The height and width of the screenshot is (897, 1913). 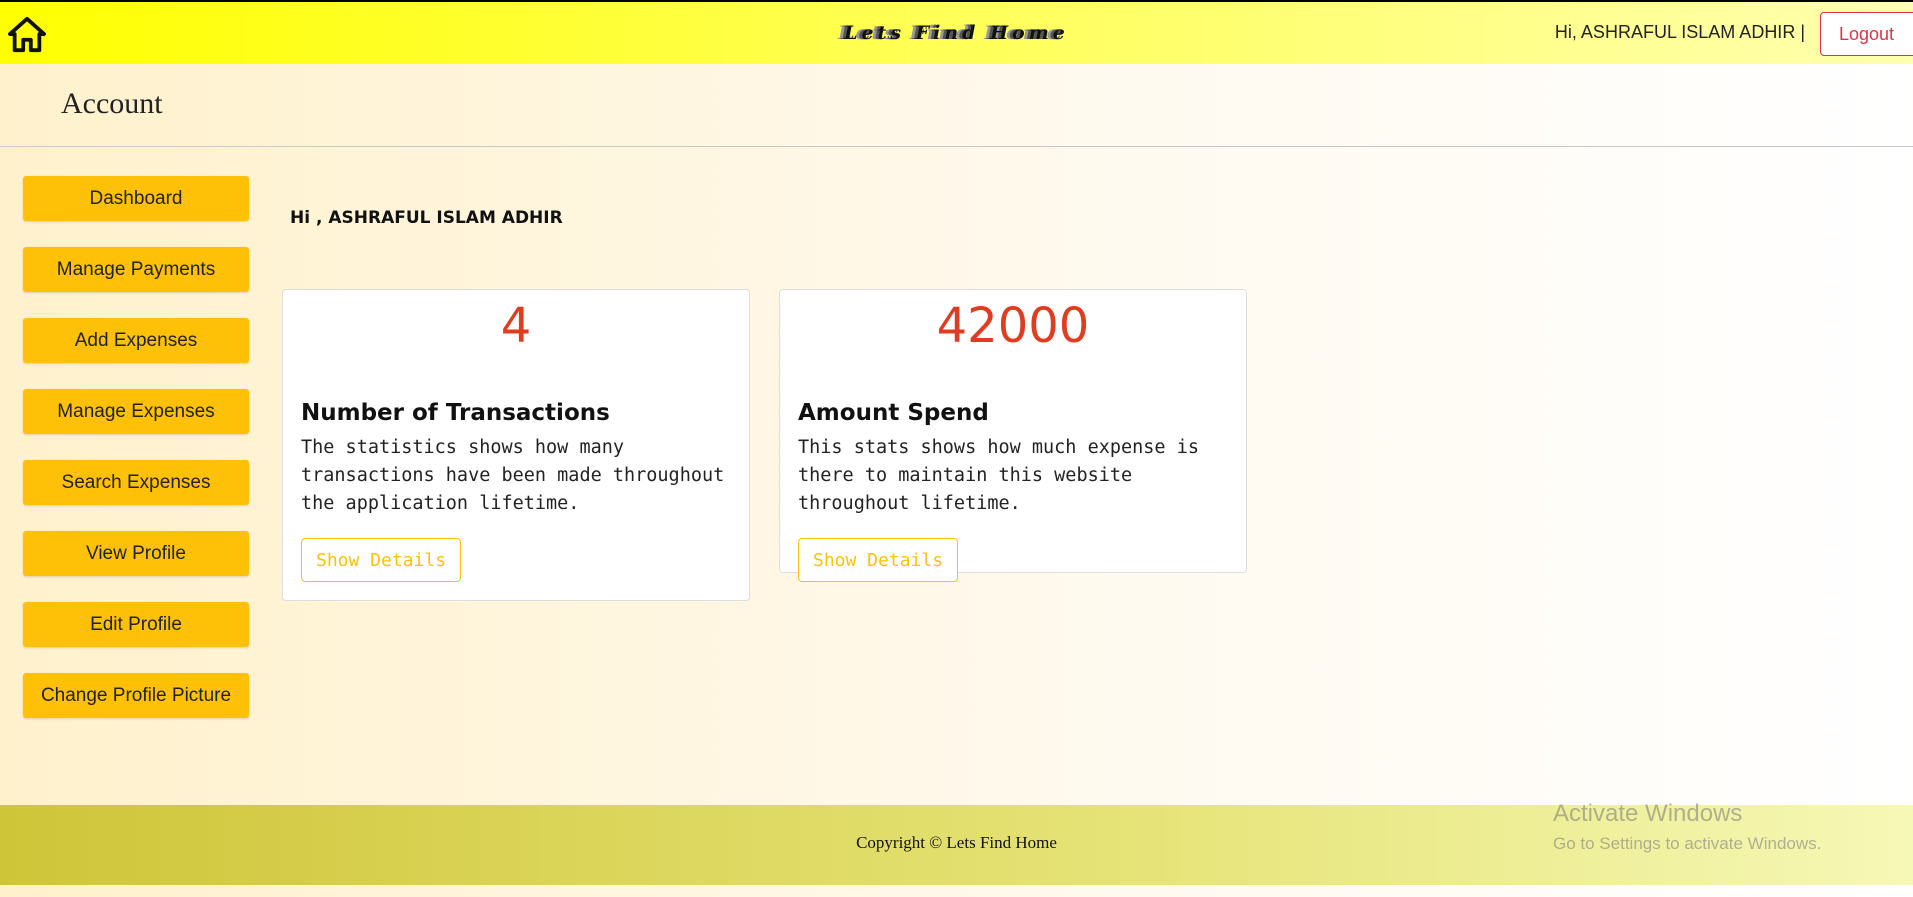 I want to click on account-header: Account, so click(x=956, y=105).